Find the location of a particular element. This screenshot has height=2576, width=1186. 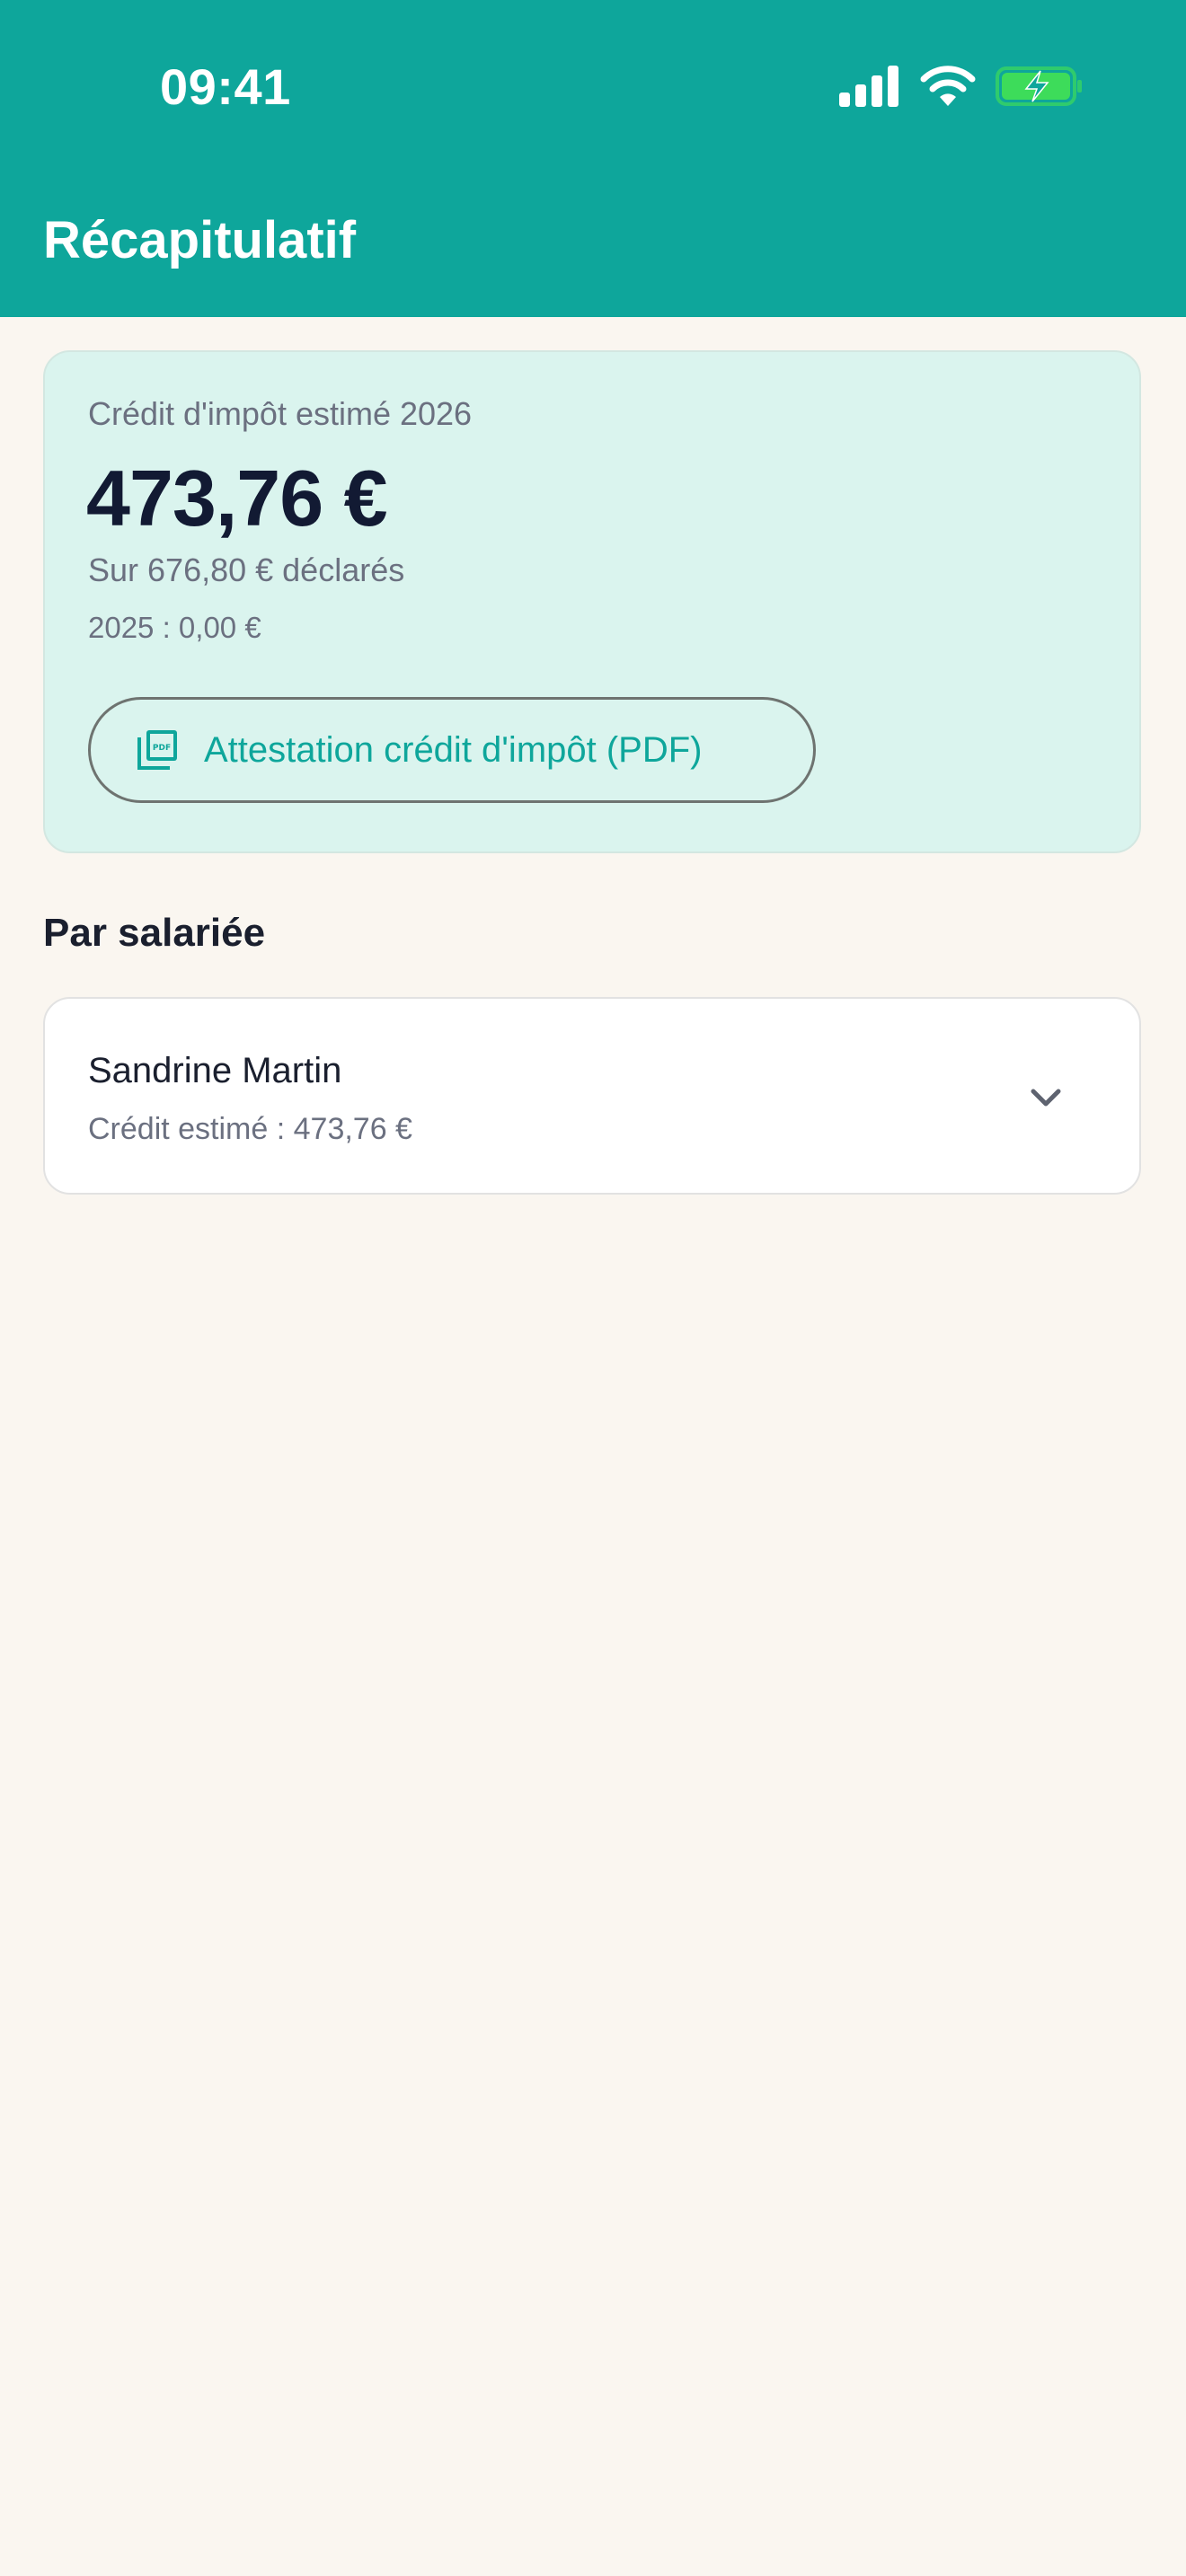

status-icons is located at coordinates (961, 86).